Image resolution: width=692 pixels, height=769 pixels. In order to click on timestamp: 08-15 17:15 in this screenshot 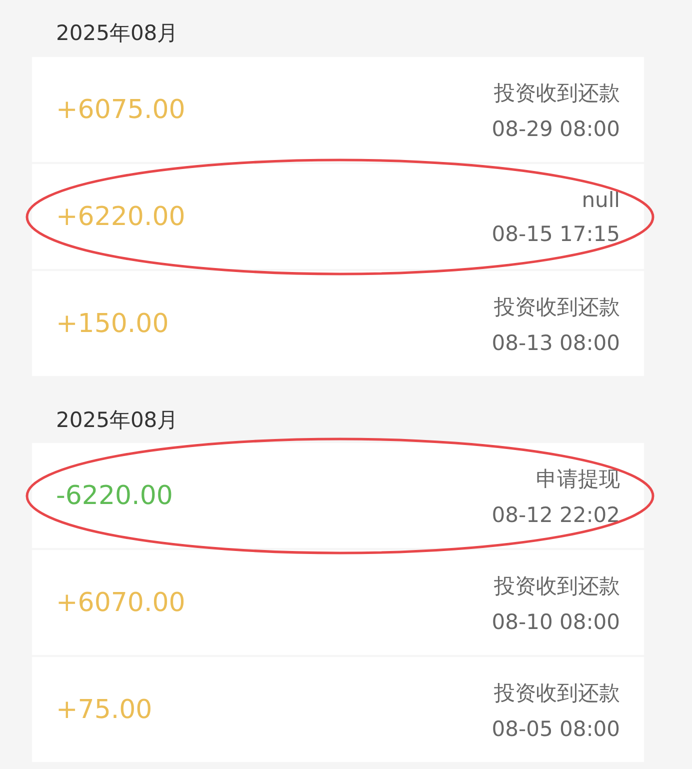, I will do `click(556, 234)`.